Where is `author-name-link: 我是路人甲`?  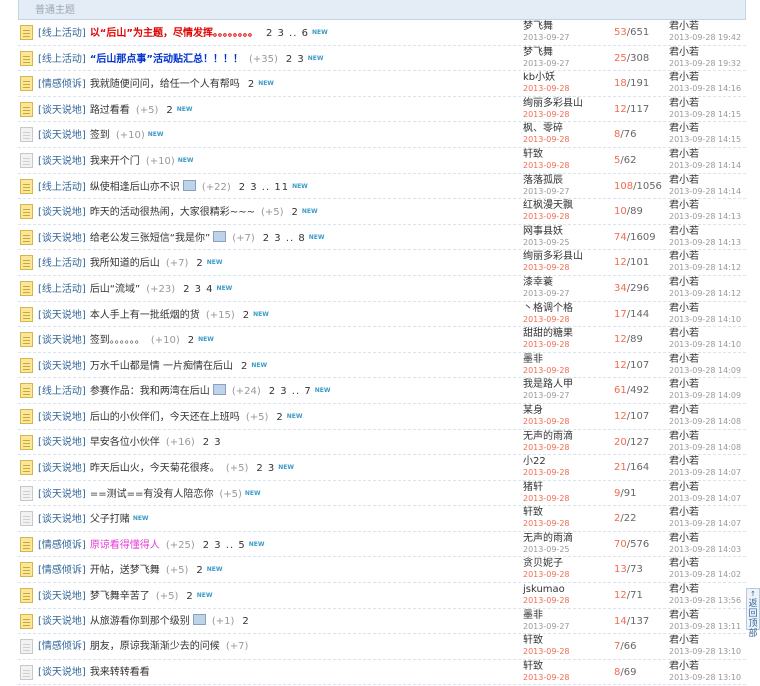
author-name-link: 我是路人甲 is located at coordinates (568, 384).